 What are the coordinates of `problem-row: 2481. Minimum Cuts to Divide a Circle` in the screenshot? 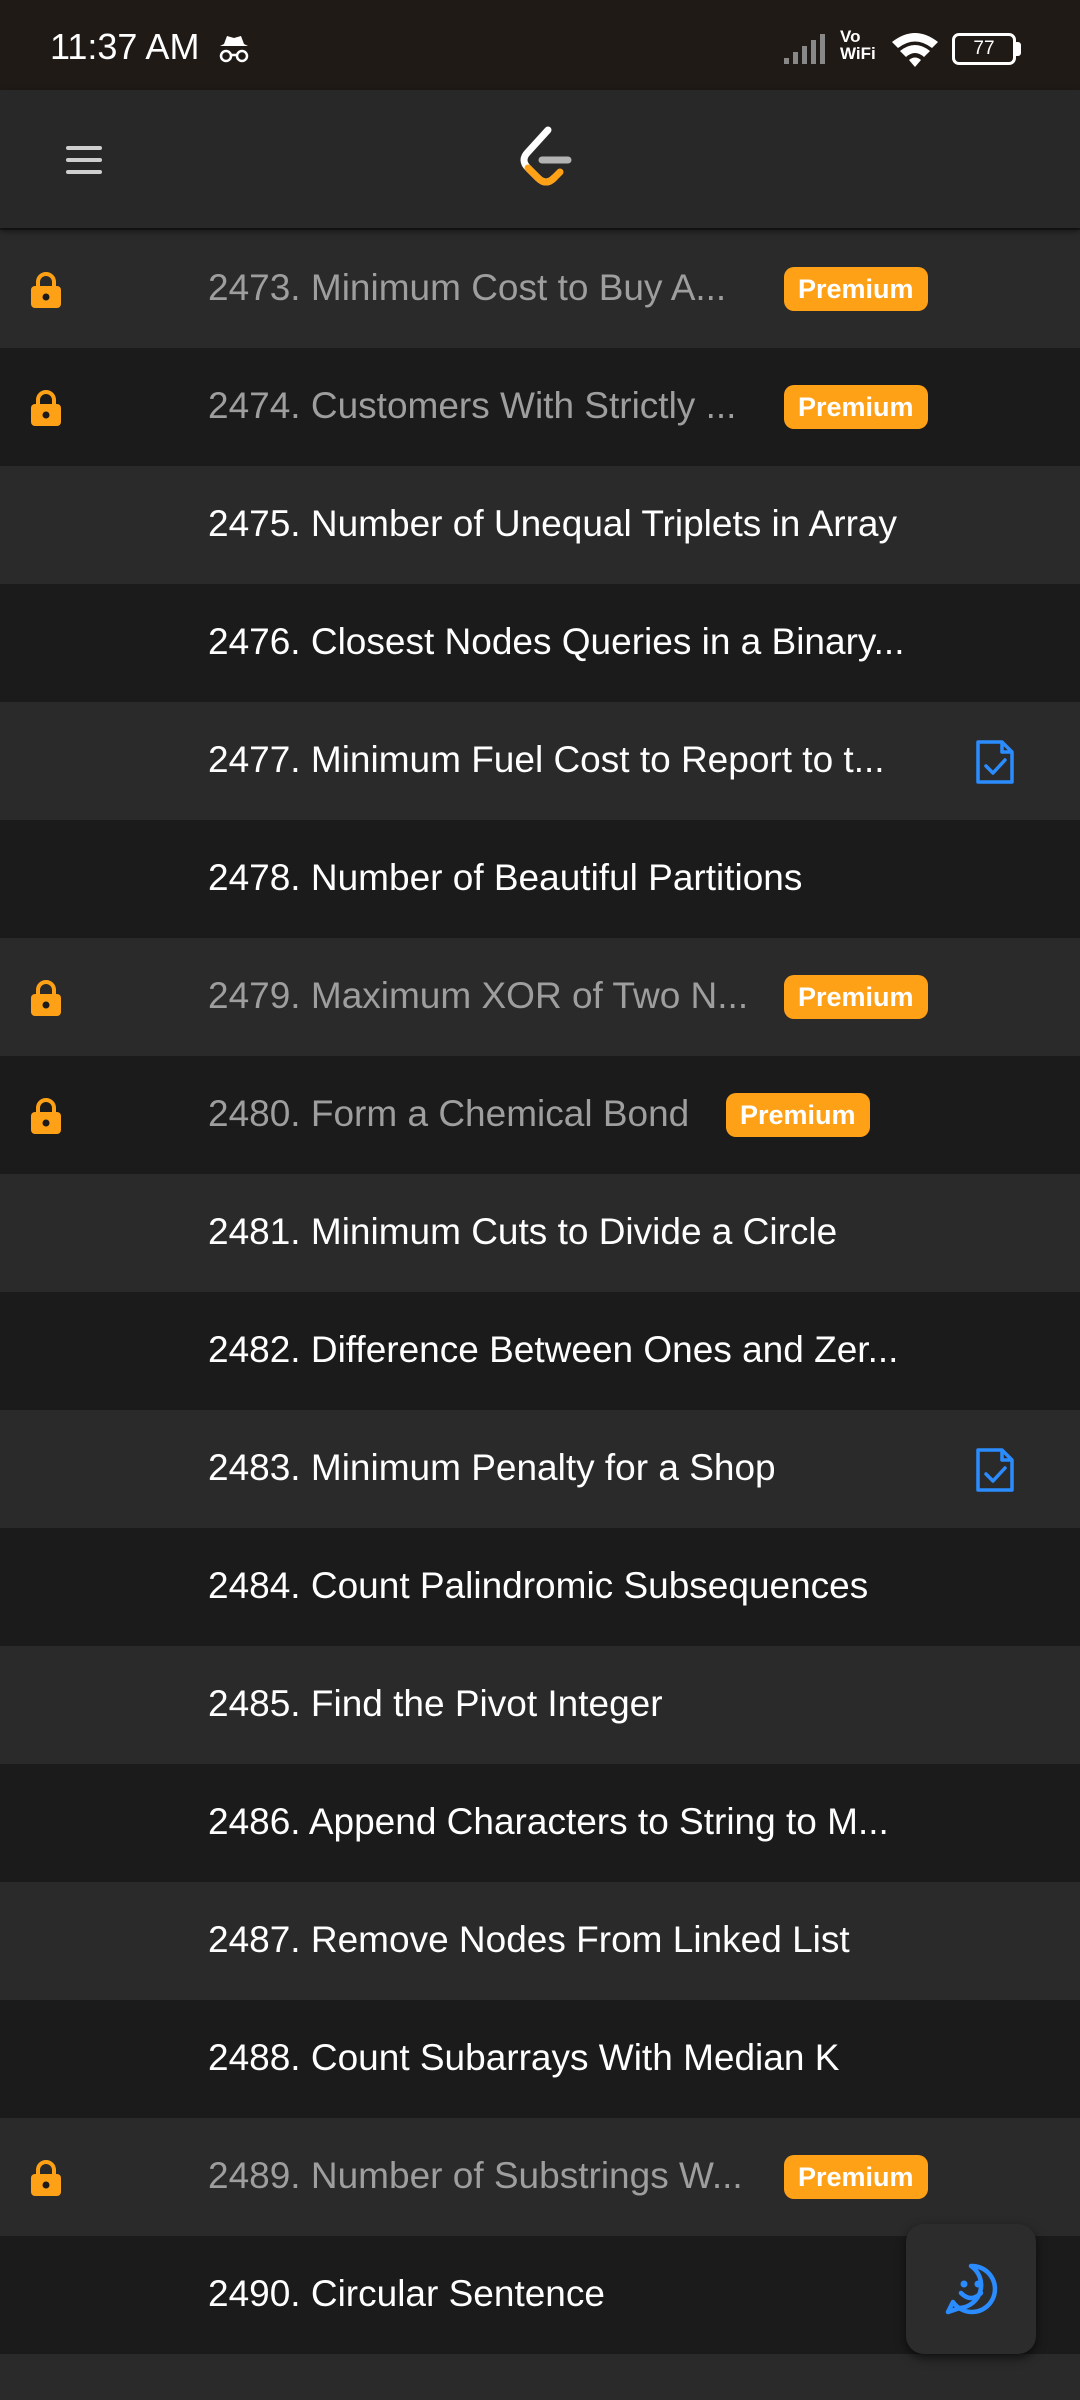 It's located at (540, 1233).